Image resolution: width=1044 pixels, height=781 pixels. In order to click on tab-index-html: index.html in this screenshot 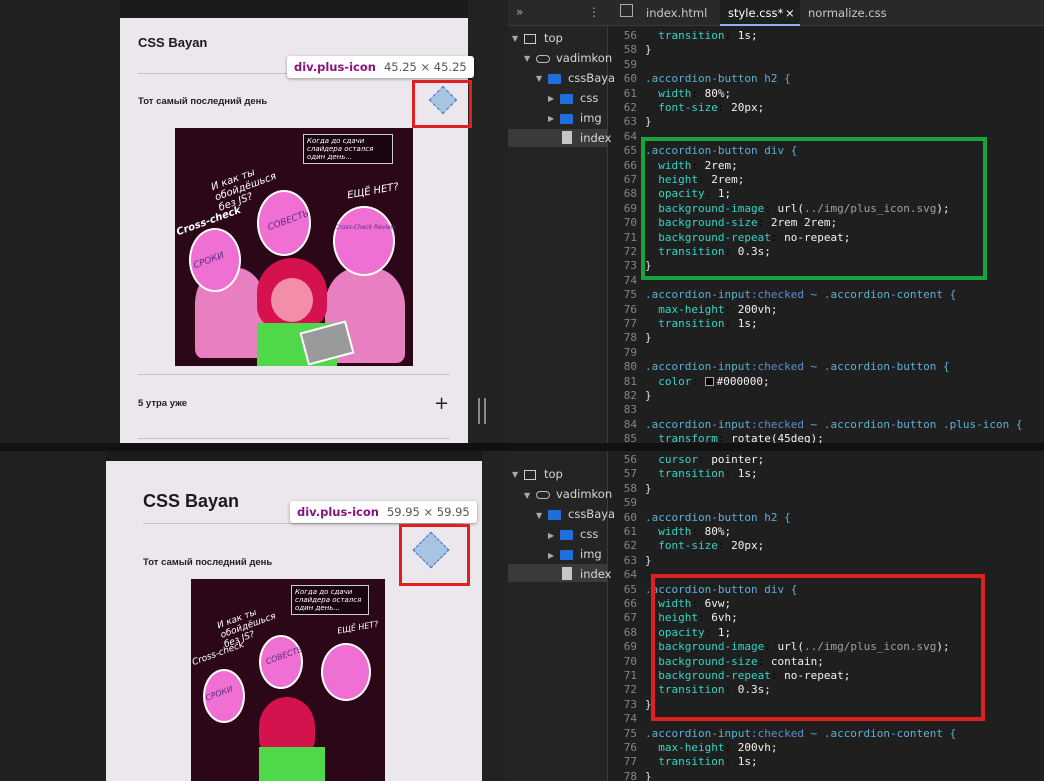, I will do `click(676, 13)`.